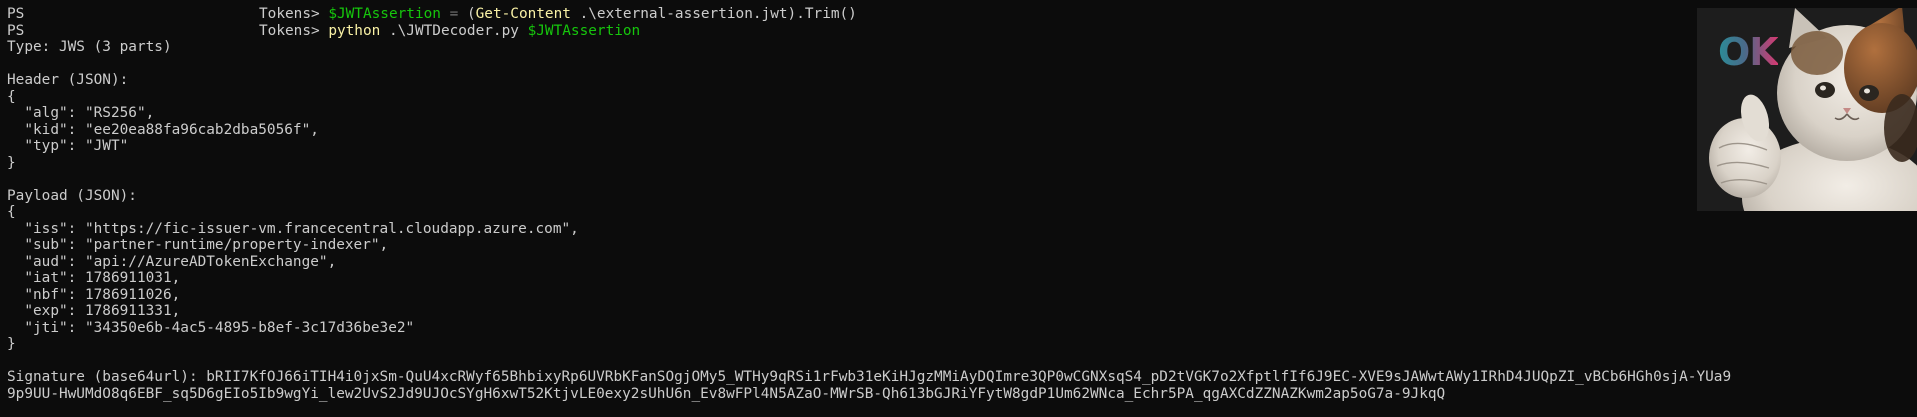  What do you see at coordinates (1748, 52) in the screenshot?
I see `sticker-ok-text: OK` at bounding box center [1748, 52].